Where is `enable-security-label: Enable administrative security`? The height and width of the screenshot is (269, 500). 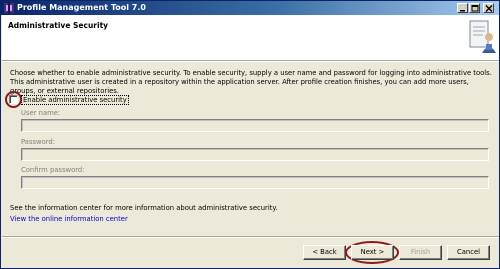
enable-security-label: Enable administrative security is located at coordinates (75, 100).